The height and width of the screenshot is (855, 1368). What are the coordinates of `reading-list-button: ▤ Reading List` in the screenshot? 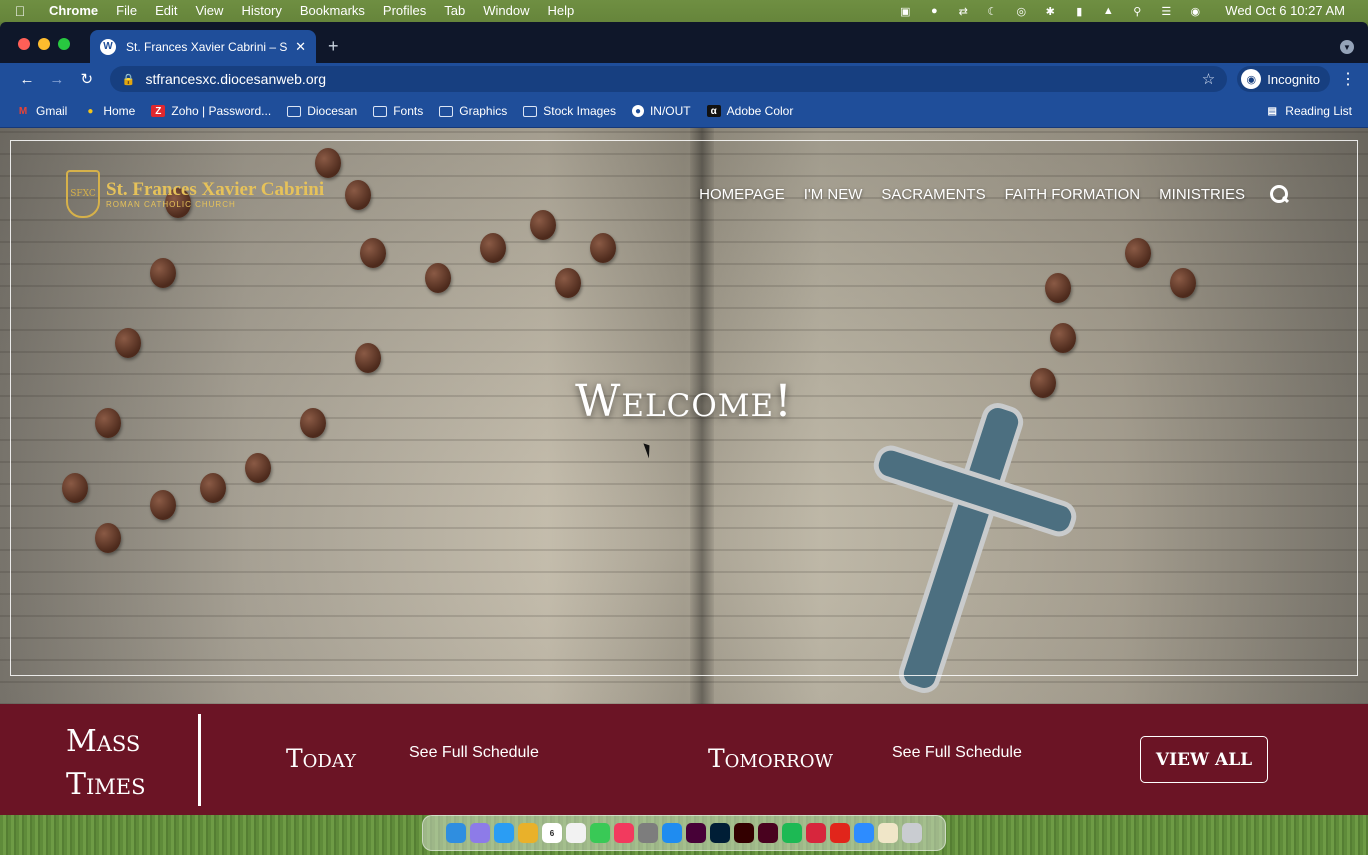 It's located at (1308, 111).